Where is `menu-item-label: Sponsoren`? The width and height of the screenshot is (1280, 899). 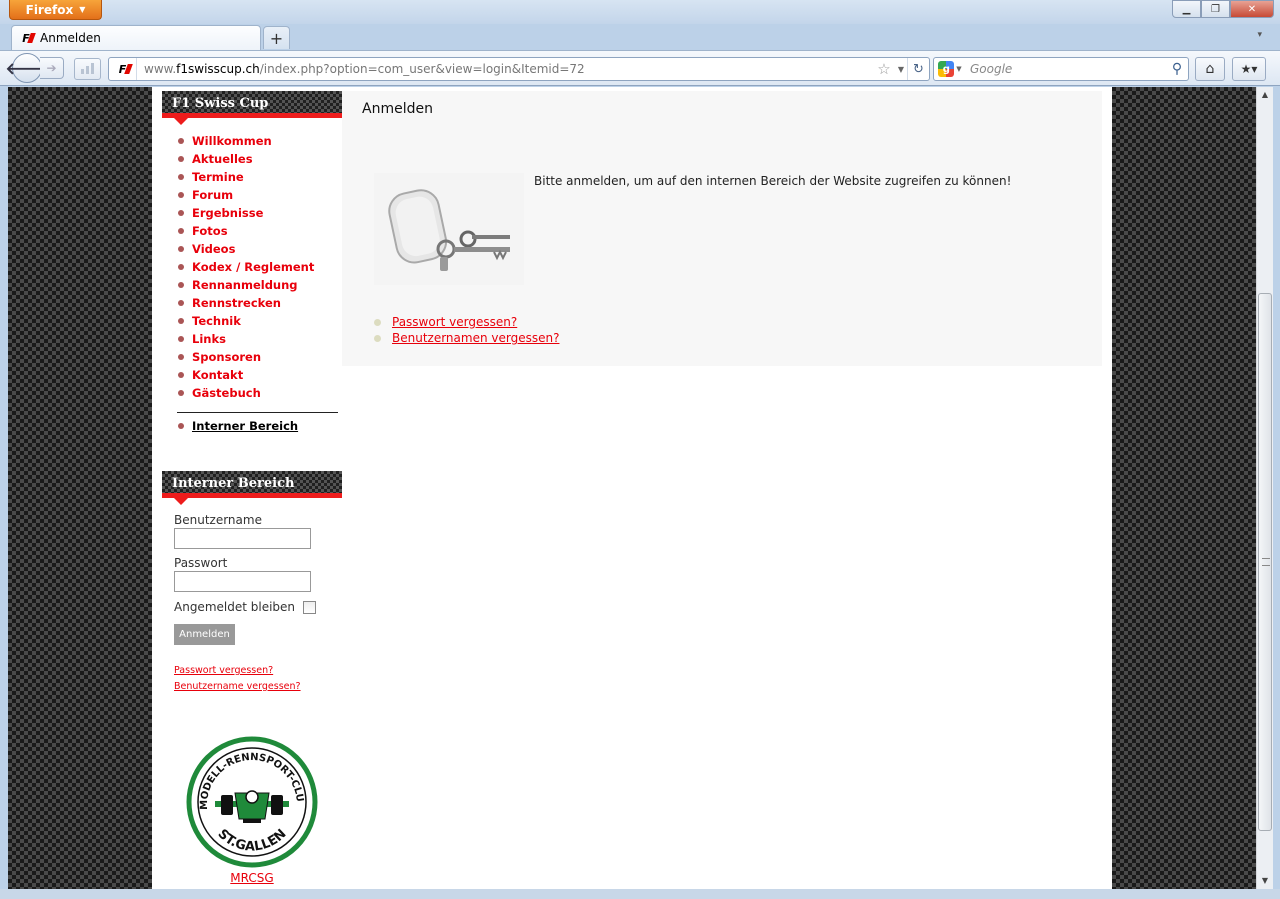
menu-item-label: Sponsoren is located at coordinates (226, 357).